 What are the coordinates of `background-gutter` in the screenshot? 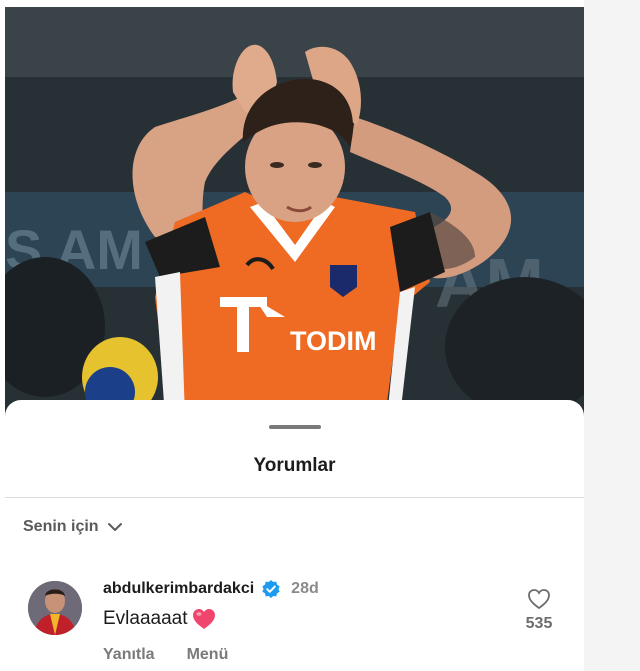 It's located at (612, 335).